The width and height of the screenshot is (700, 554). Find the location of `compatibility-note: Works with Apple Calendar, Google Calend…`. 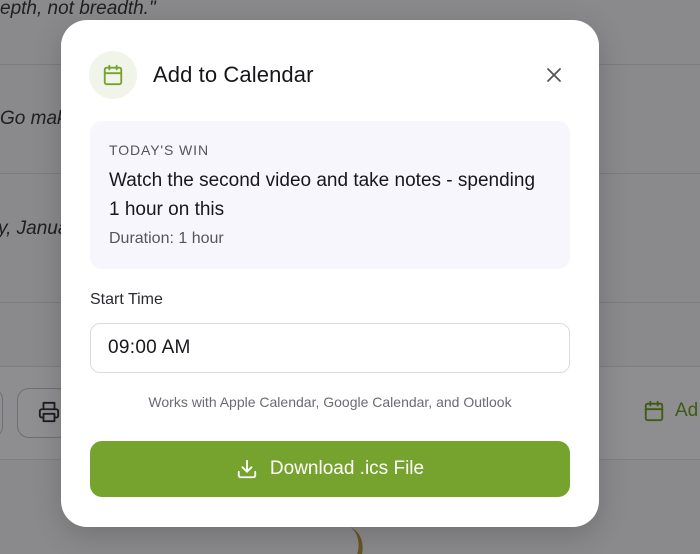

compatibility-note: Works with Apple Calendar, Google Calend… is located at coordinates (330, 402).